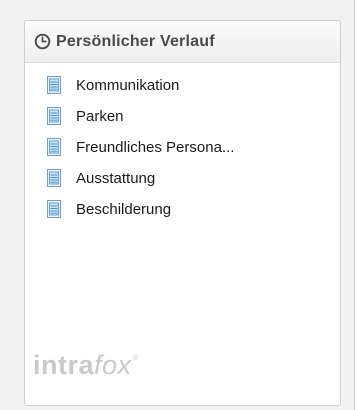  I want to click on list-item: Kommunikation, so click(140, 85).